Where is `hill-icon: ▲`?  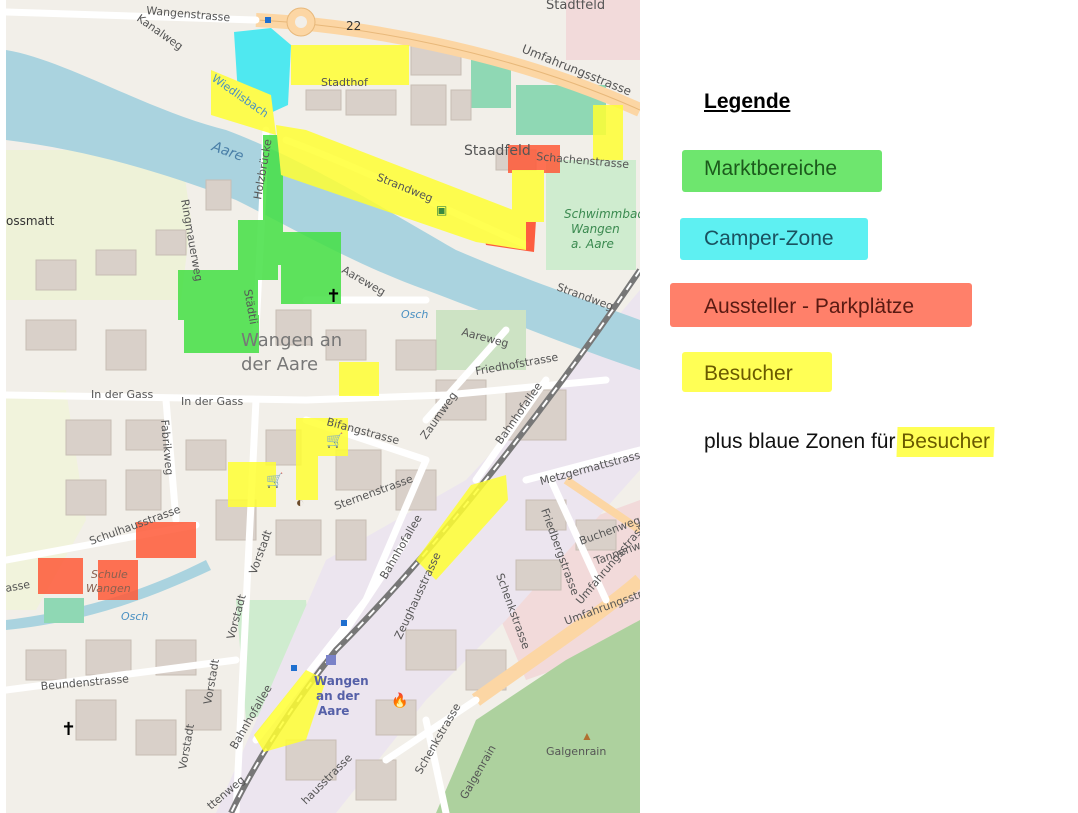
hill-icon: ▲ is located at coordinates (587, 736).